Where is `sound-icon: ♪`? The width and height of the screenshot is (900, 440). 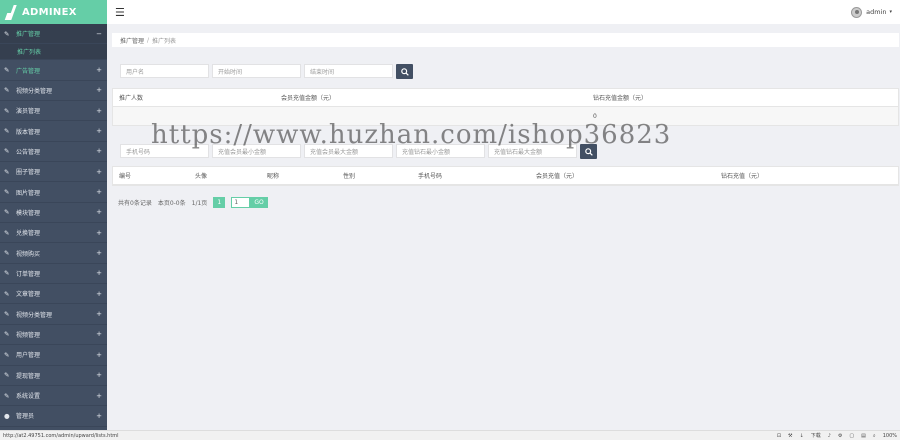 sound-icon: ♪ is located at coordinates (829, 436).